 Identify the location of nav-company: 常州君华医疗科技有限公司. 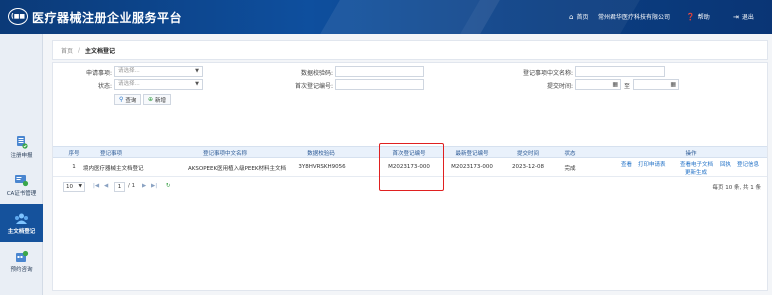
(634, 16).